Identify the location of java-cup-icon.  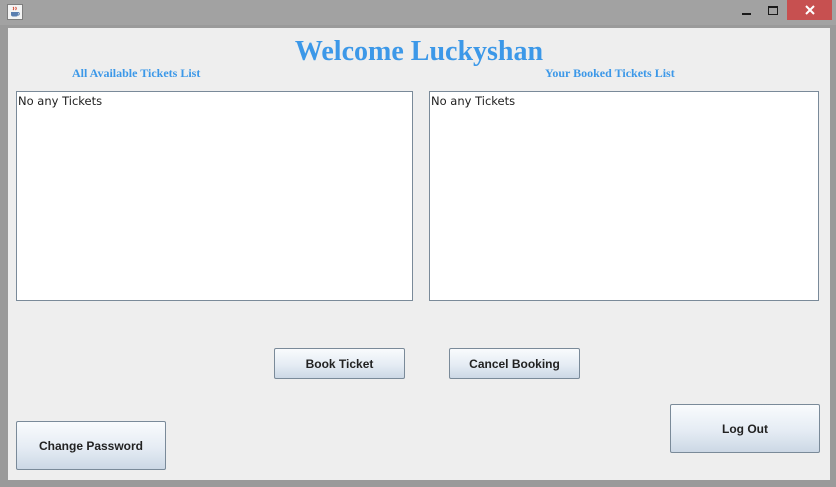
(15, 12).